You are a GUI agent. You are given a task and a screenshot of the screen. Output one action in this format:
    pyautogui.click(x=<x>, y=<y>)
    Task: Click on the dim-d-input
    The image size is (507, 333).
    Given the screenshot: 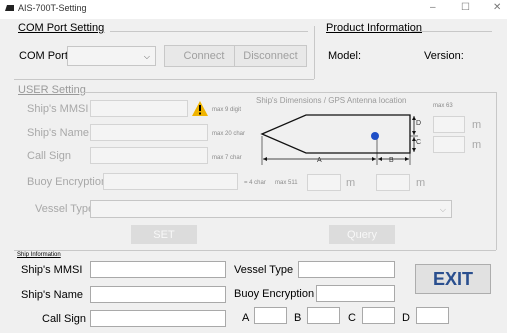 What is the action you would take?
    pyautogui.click(x=449, y=124)
    